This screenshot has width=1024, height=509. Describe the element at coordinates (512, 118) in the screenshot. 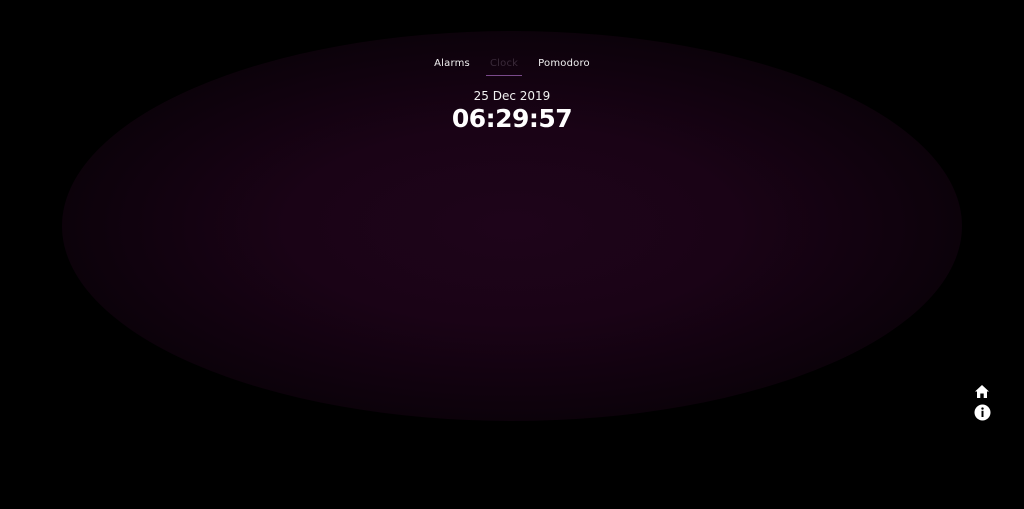

I see `current-time: 06:29:57` at that location.